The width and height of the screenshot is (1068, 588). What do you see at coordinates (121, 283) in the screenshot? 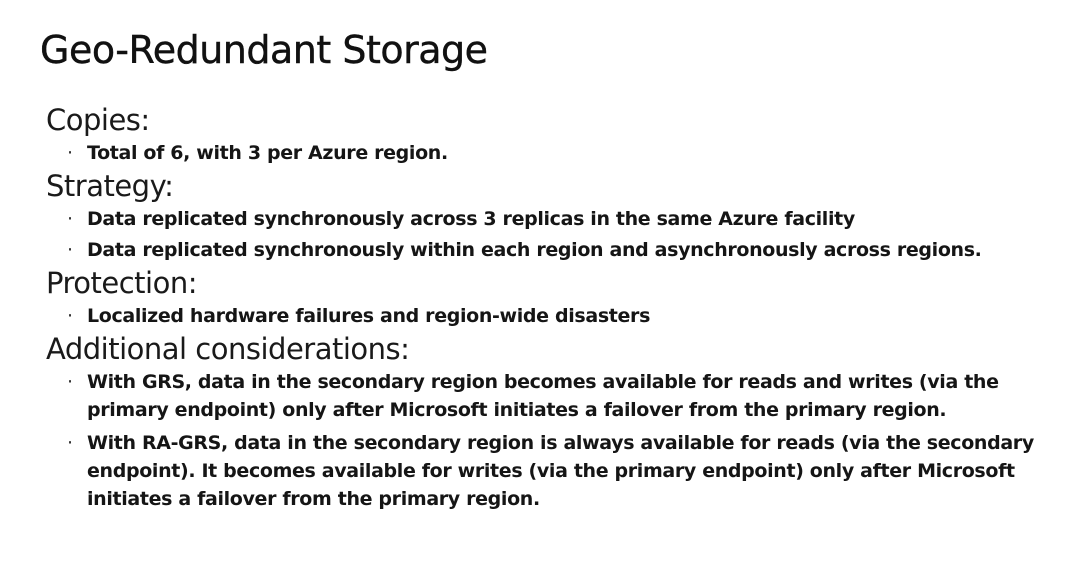
I see `section-heading-protection: Protection:` at bounding box center [121, 283].